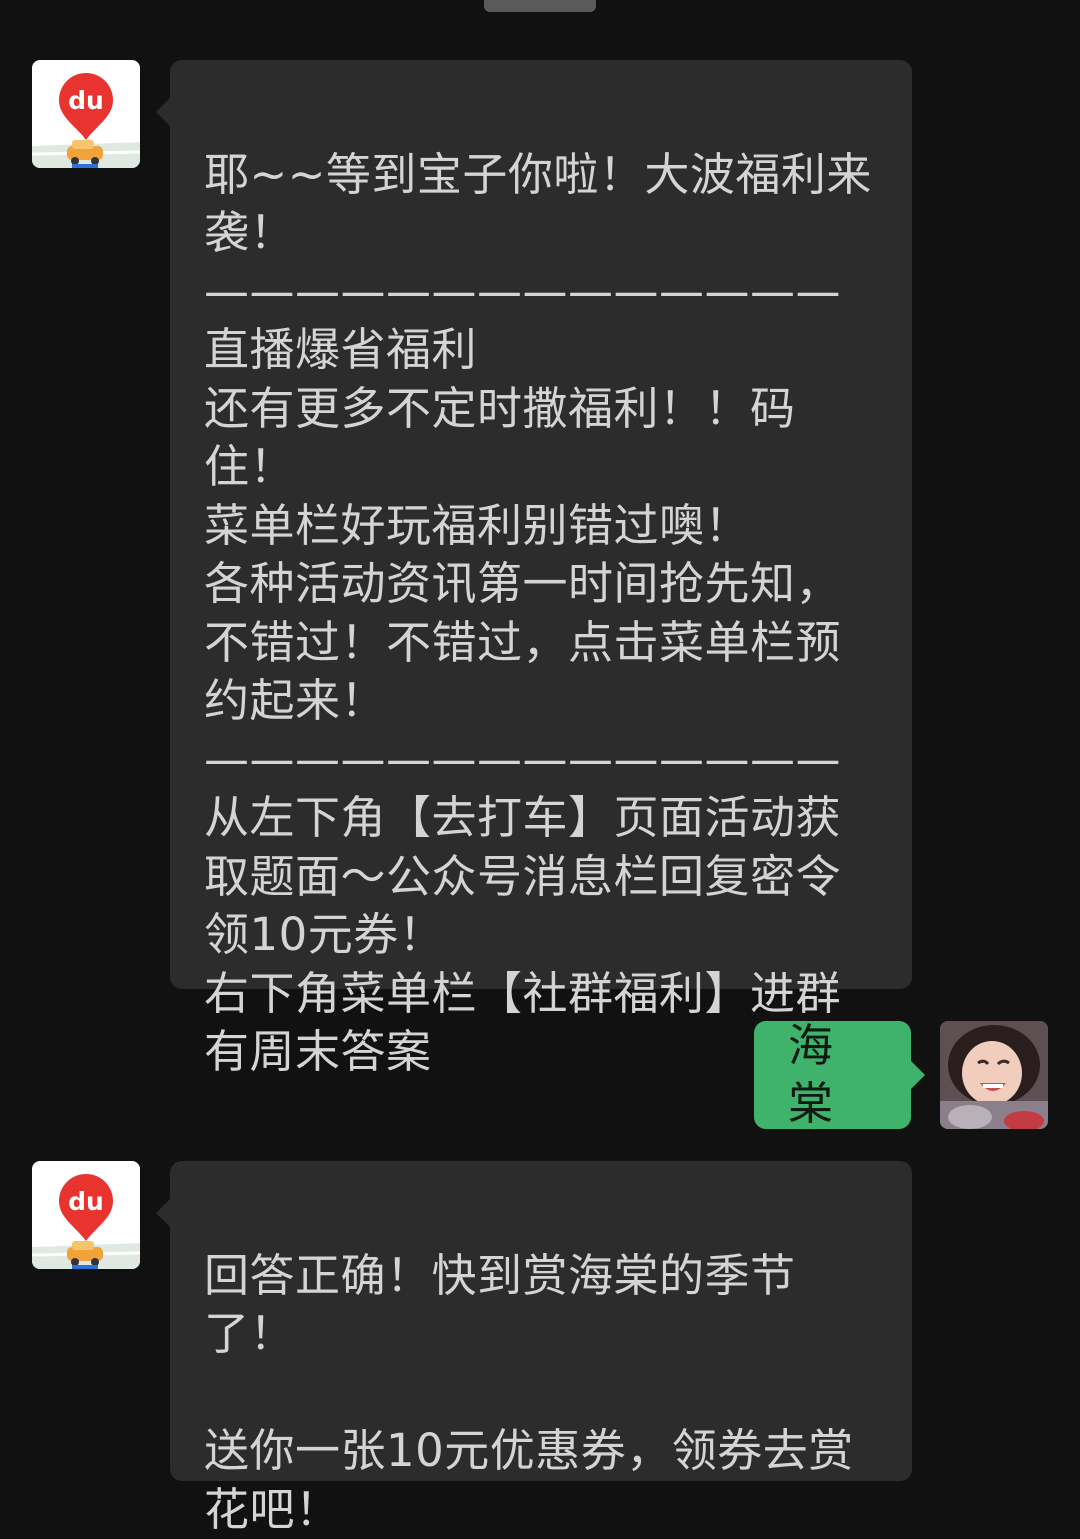  What do you see at coordinates (540, 6) in the screenshot?
I see `top-handle-bar` at bounding box center [540, 6].